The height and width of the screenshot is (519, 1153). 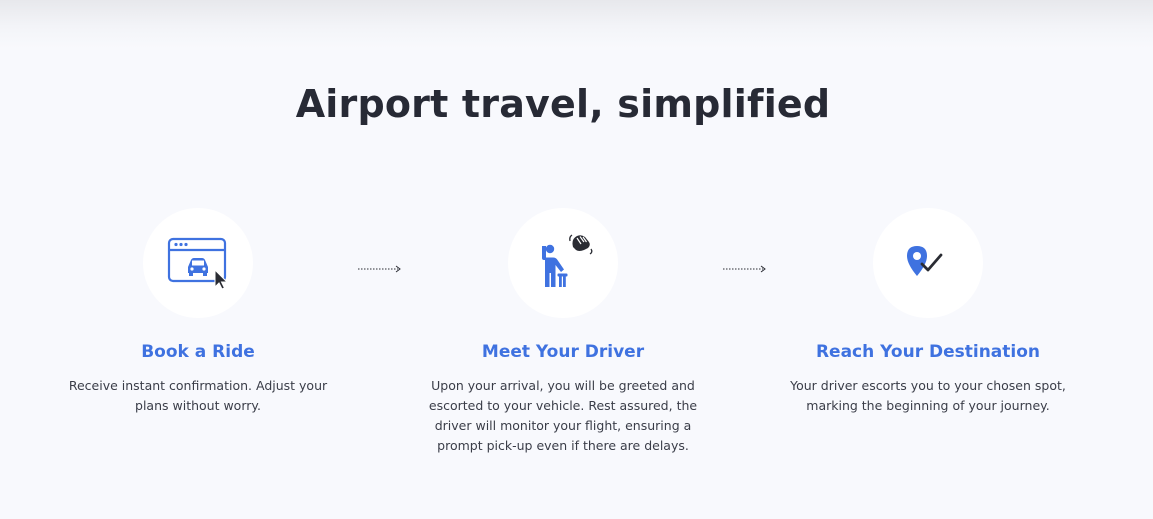 What do you see at coordinates (576, 24) in the screenshot?
I see `header-shadow` at bounding box center [576, 24].